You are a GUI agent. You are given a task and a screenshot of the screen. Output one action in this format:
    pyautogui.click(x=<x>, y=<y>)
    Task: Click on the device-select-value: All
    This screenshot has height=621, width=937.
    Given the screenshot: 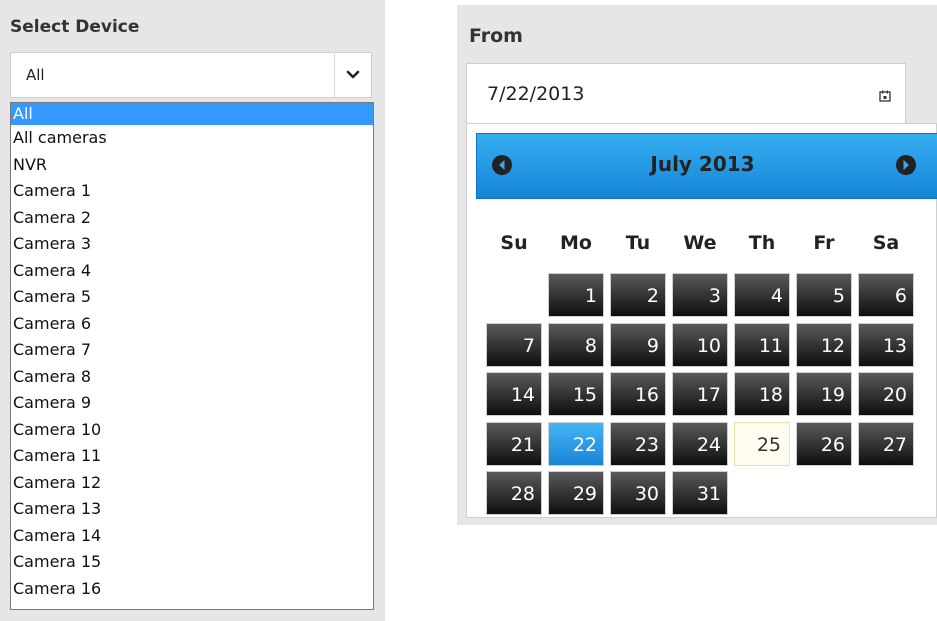 What is the action you would take?
    pyautogui.click(x=35, y=75)
    